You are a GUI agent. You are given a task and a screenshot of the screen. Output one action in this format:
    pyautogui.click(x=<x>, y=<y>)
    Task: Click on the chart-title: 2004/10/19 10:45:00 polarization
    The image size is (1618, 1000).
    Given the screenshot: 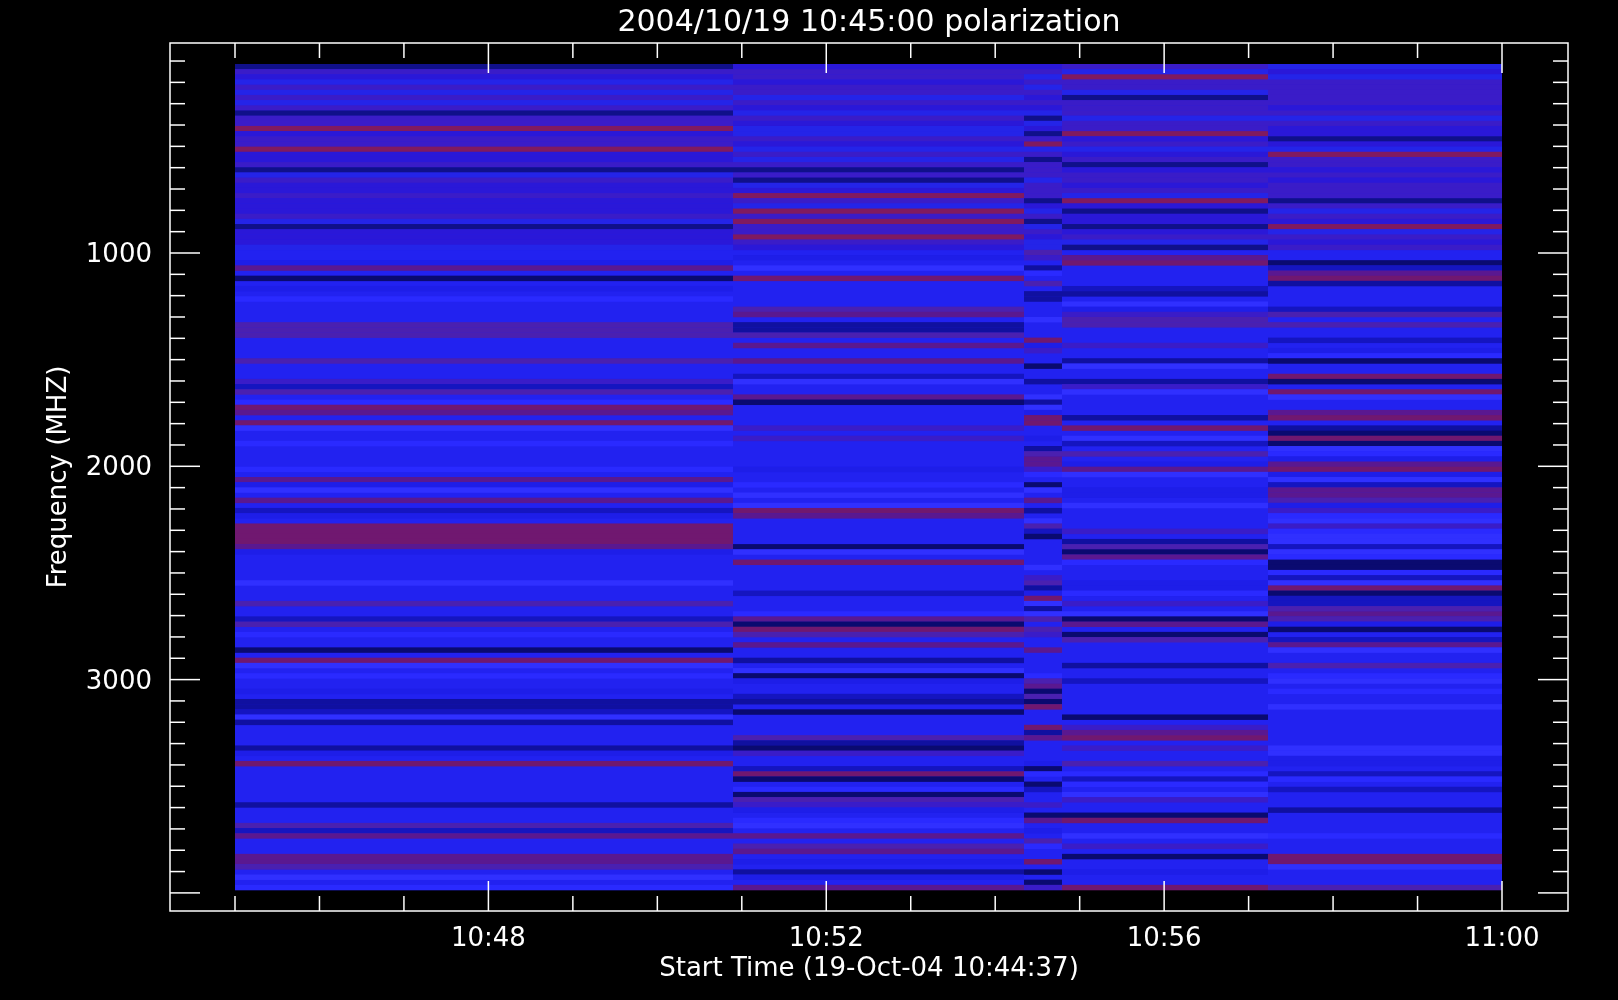 What is the action you would take?
    pyautogui.click(x=869, y=20)
    